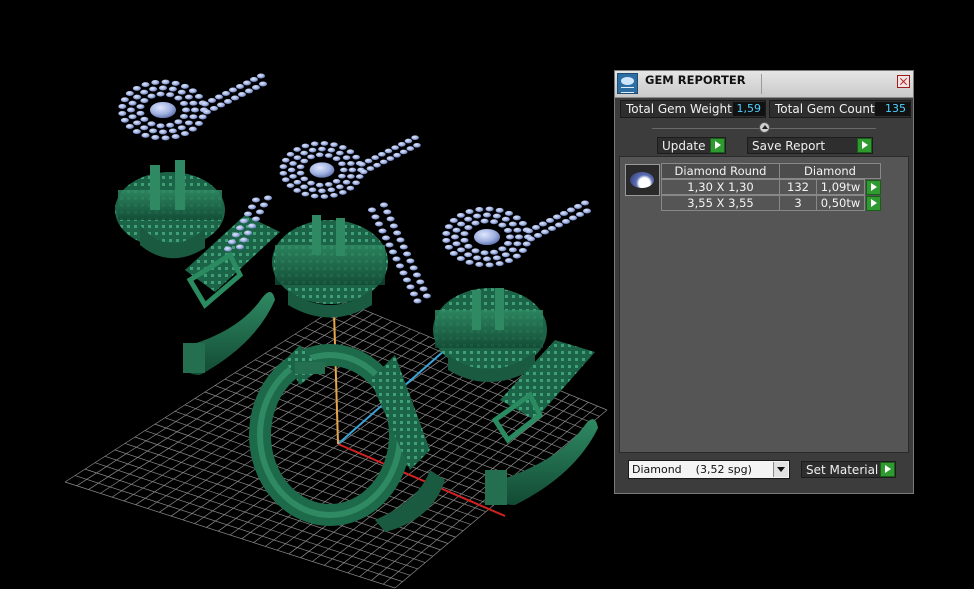  What do you see at coordinates (720, 187) in the screenshot?
I see `gem-size-cell: 1,30 X 1,30` at bounding box center [720, 187].